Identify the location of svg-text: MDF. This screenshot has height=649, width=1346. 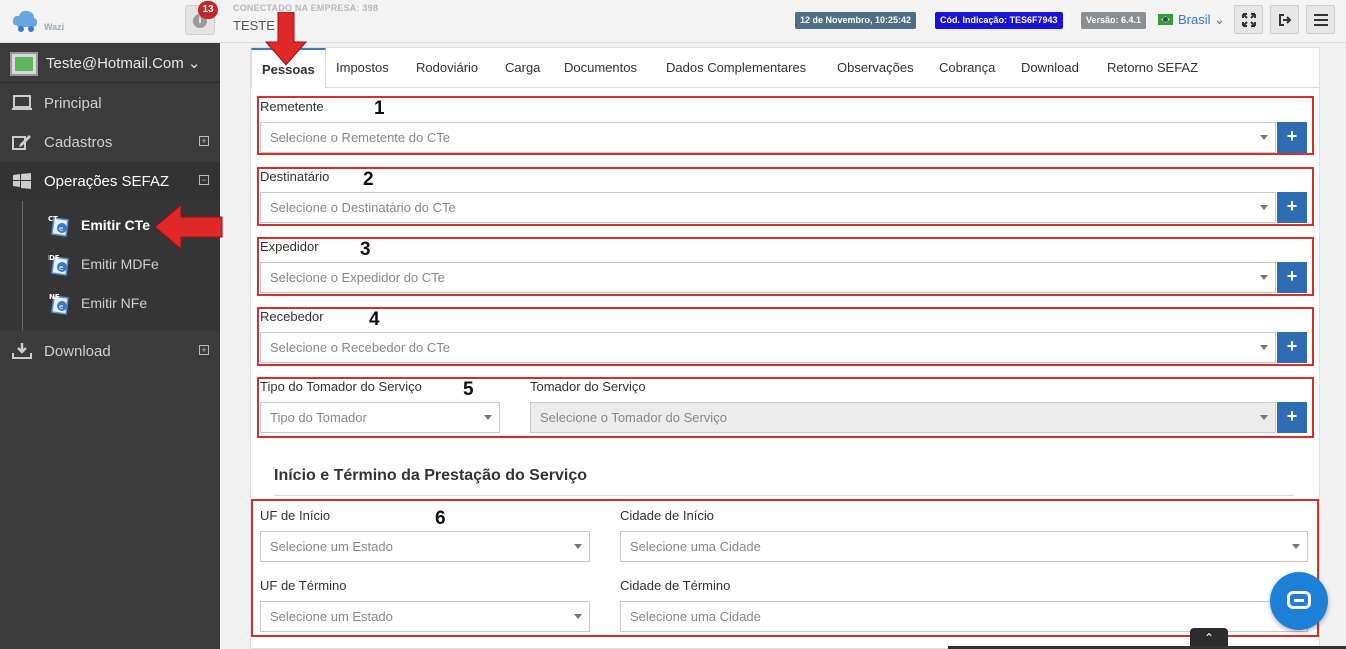
(54, 258).